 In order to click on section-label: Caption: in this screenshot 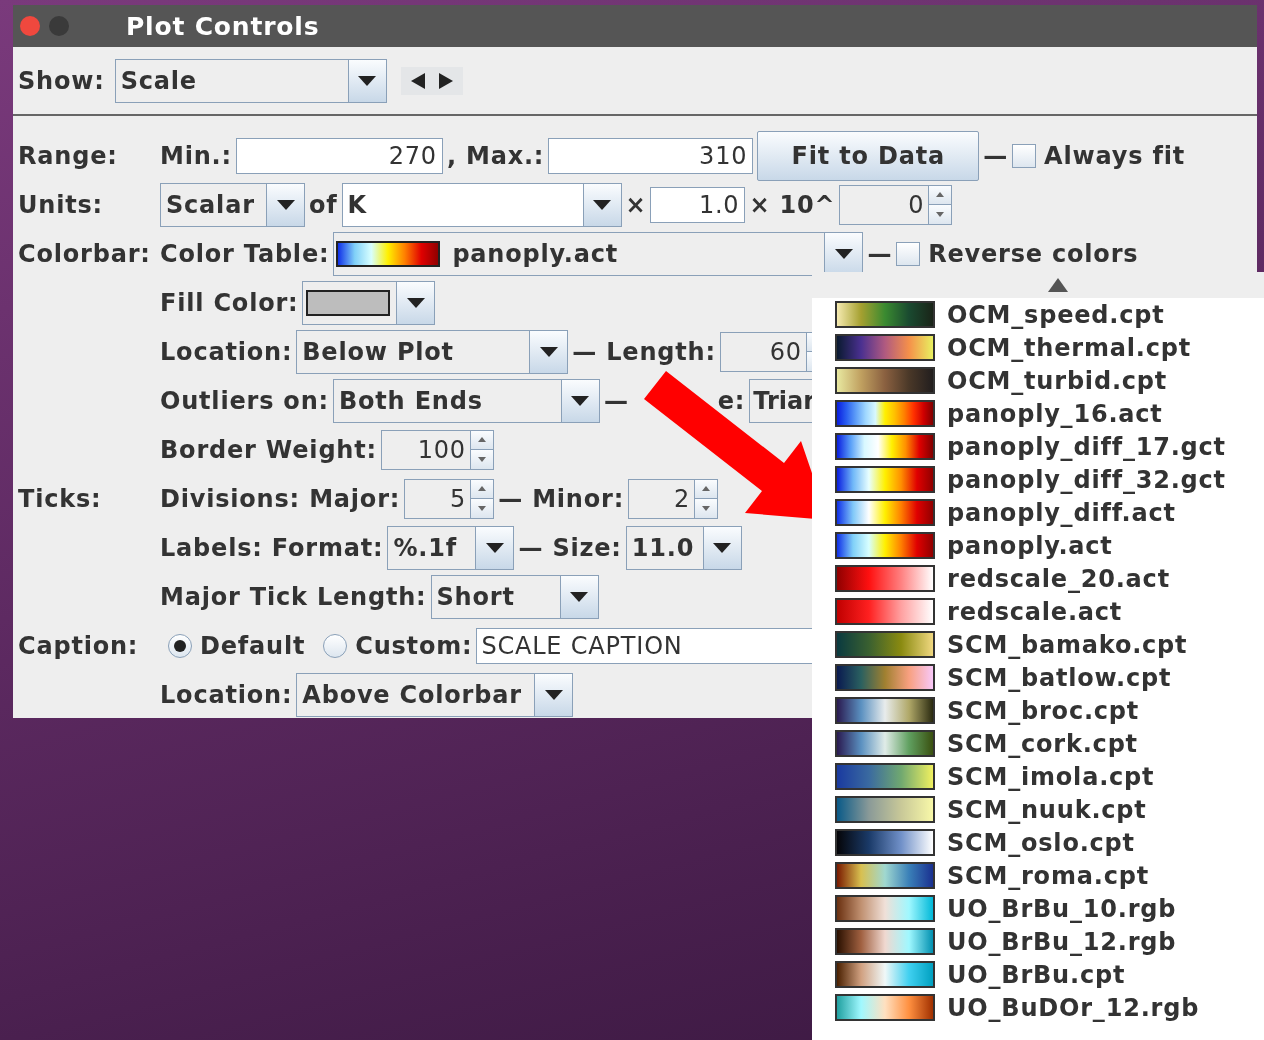, I will do `click(79, 645)`.